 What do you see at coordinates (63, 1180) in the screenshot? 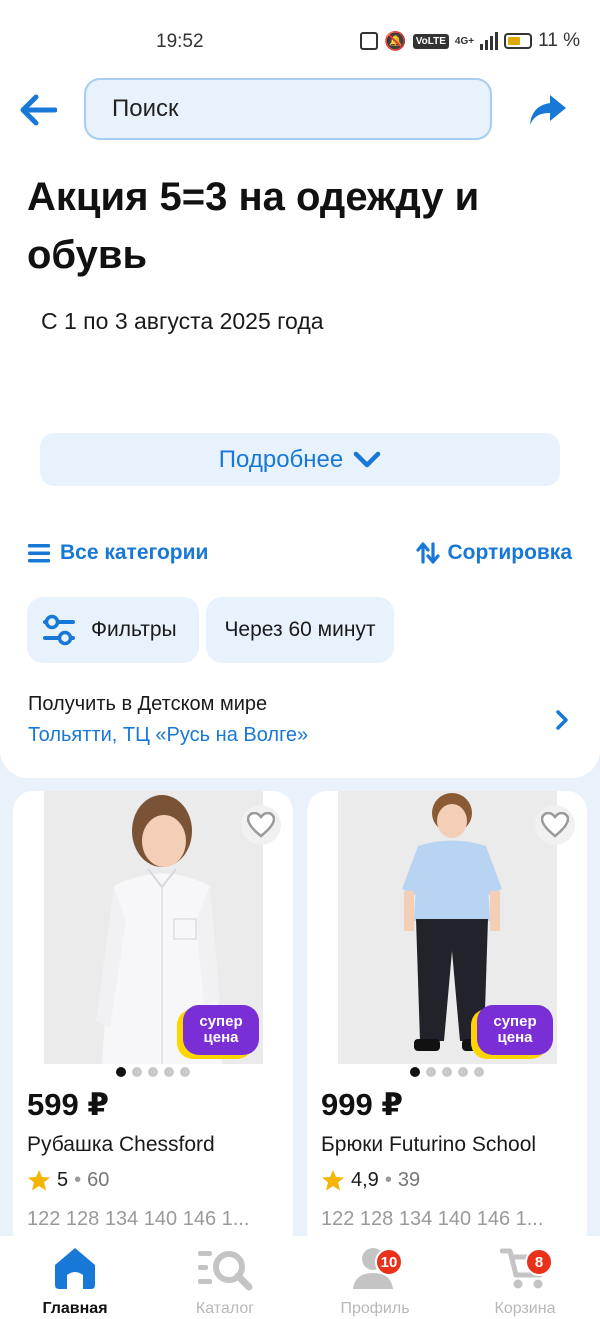
I see `rating-value: 5` at bounding box center [63, 1180].